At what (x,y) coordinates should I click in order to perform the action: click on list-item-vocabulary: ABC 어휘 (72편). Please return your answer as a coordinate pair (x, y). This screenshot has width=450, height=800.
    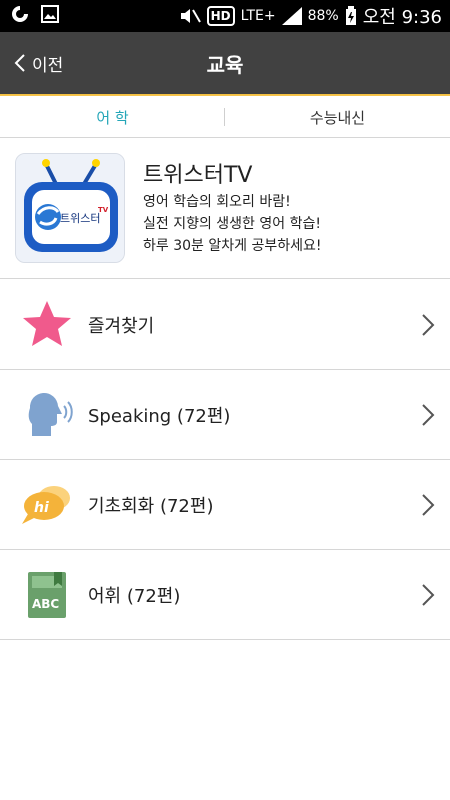
    Looking at the image, I should click on (225, 595).